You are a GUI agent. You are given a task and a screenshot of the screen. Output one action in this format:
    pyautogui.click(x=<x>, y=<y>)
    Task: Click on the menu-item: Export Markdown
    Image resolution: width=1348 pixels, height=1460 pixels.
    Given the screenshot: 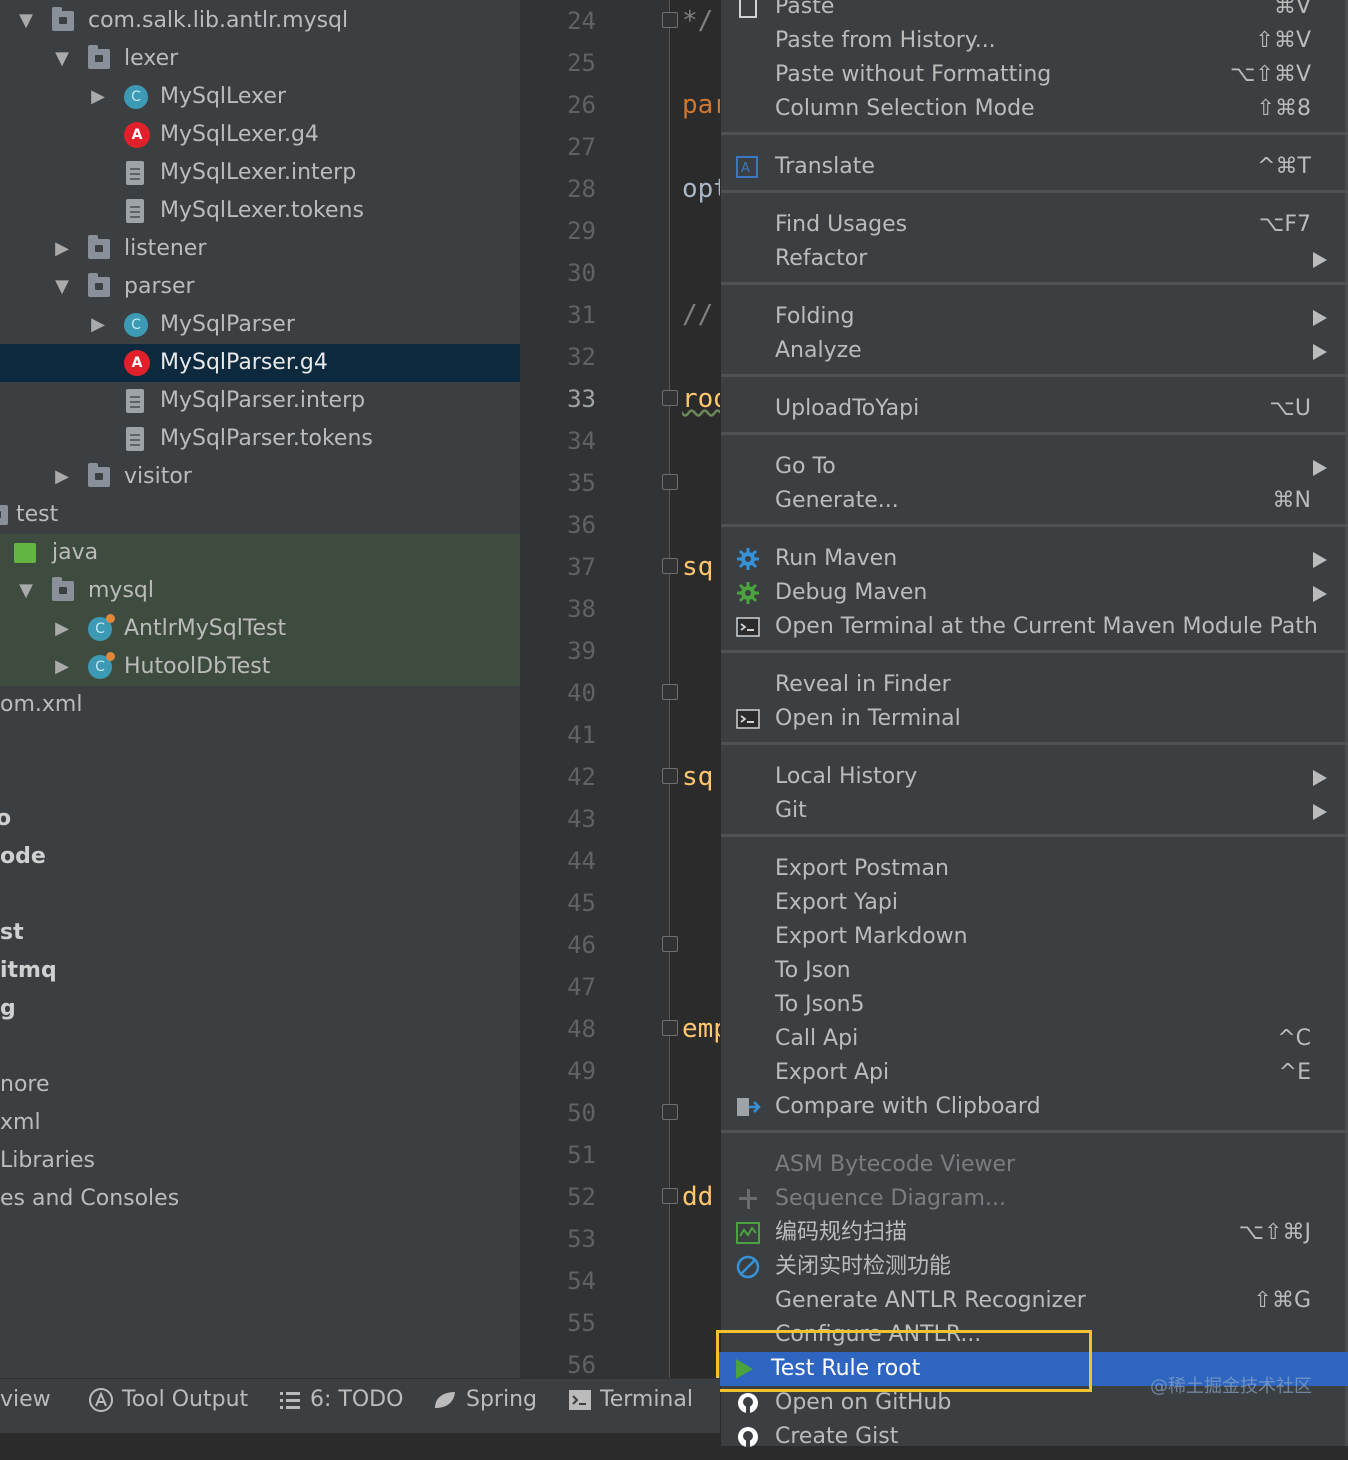 What is the action you would take?
    pyautogui.click(x=1034, y=937)
    